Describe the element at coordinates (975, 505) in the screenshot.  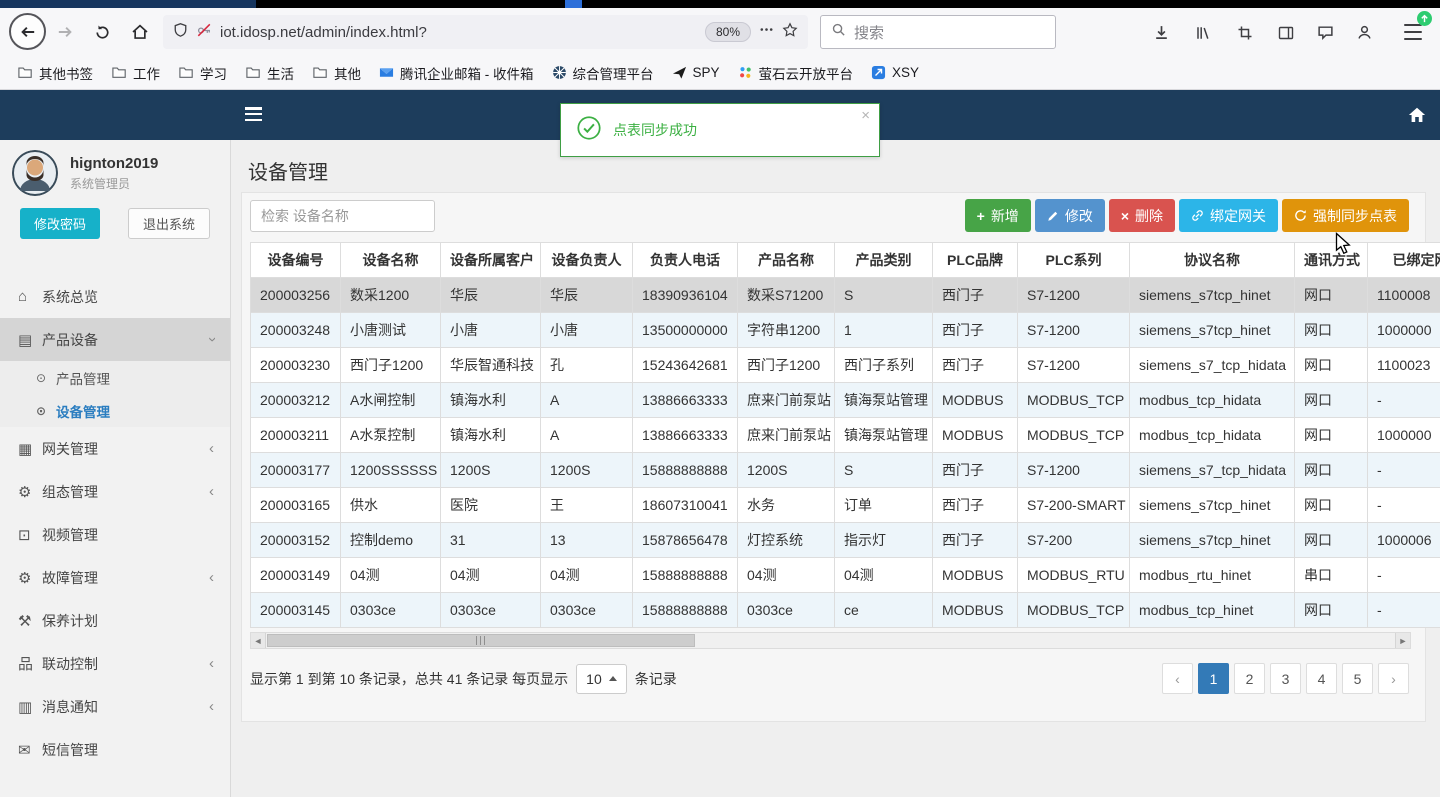
I see `table-cell: 西门子` at that location.